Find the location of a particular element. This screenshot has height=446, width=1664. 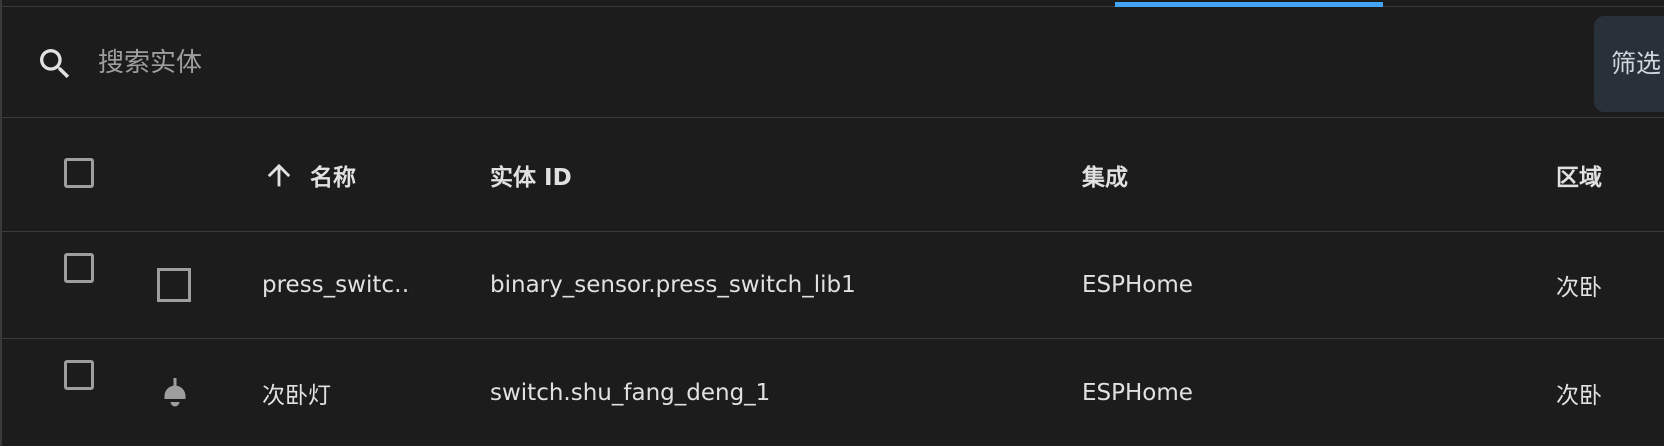

column-header-entity-id-label: 实体 ID is located at coordinates (531, 177).